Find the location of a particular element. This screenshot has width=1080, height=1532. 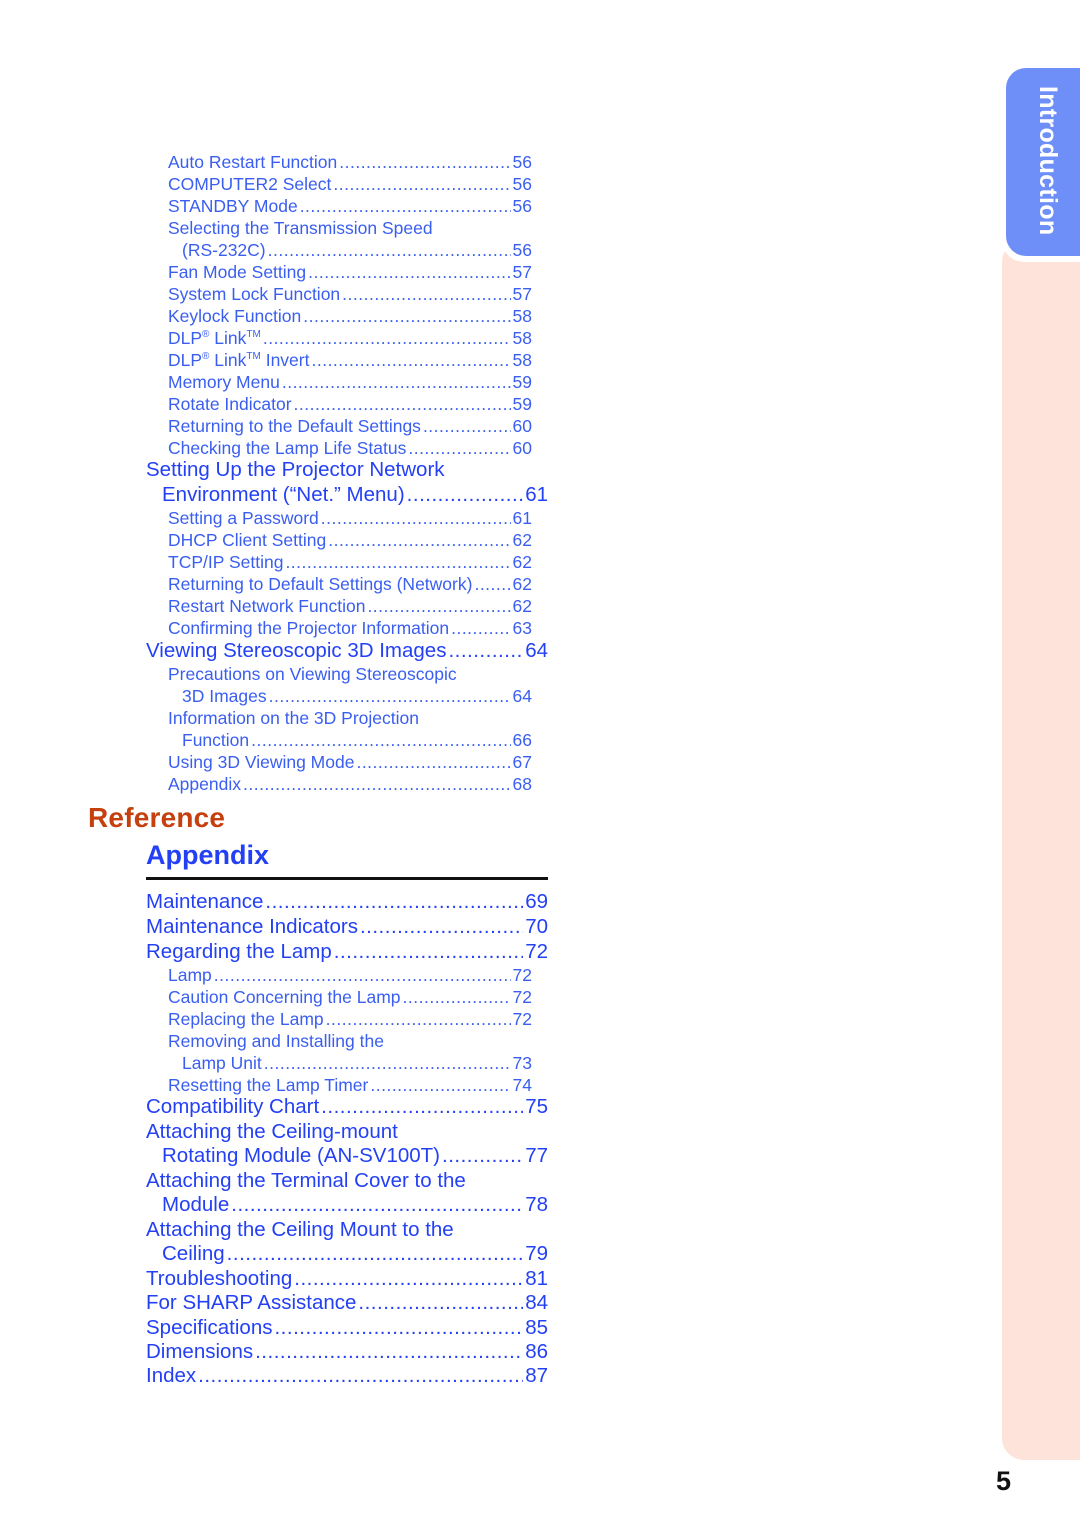

toc-entry: Environment (“Net.” Menu) 61 is located at coordinates (355, 495).